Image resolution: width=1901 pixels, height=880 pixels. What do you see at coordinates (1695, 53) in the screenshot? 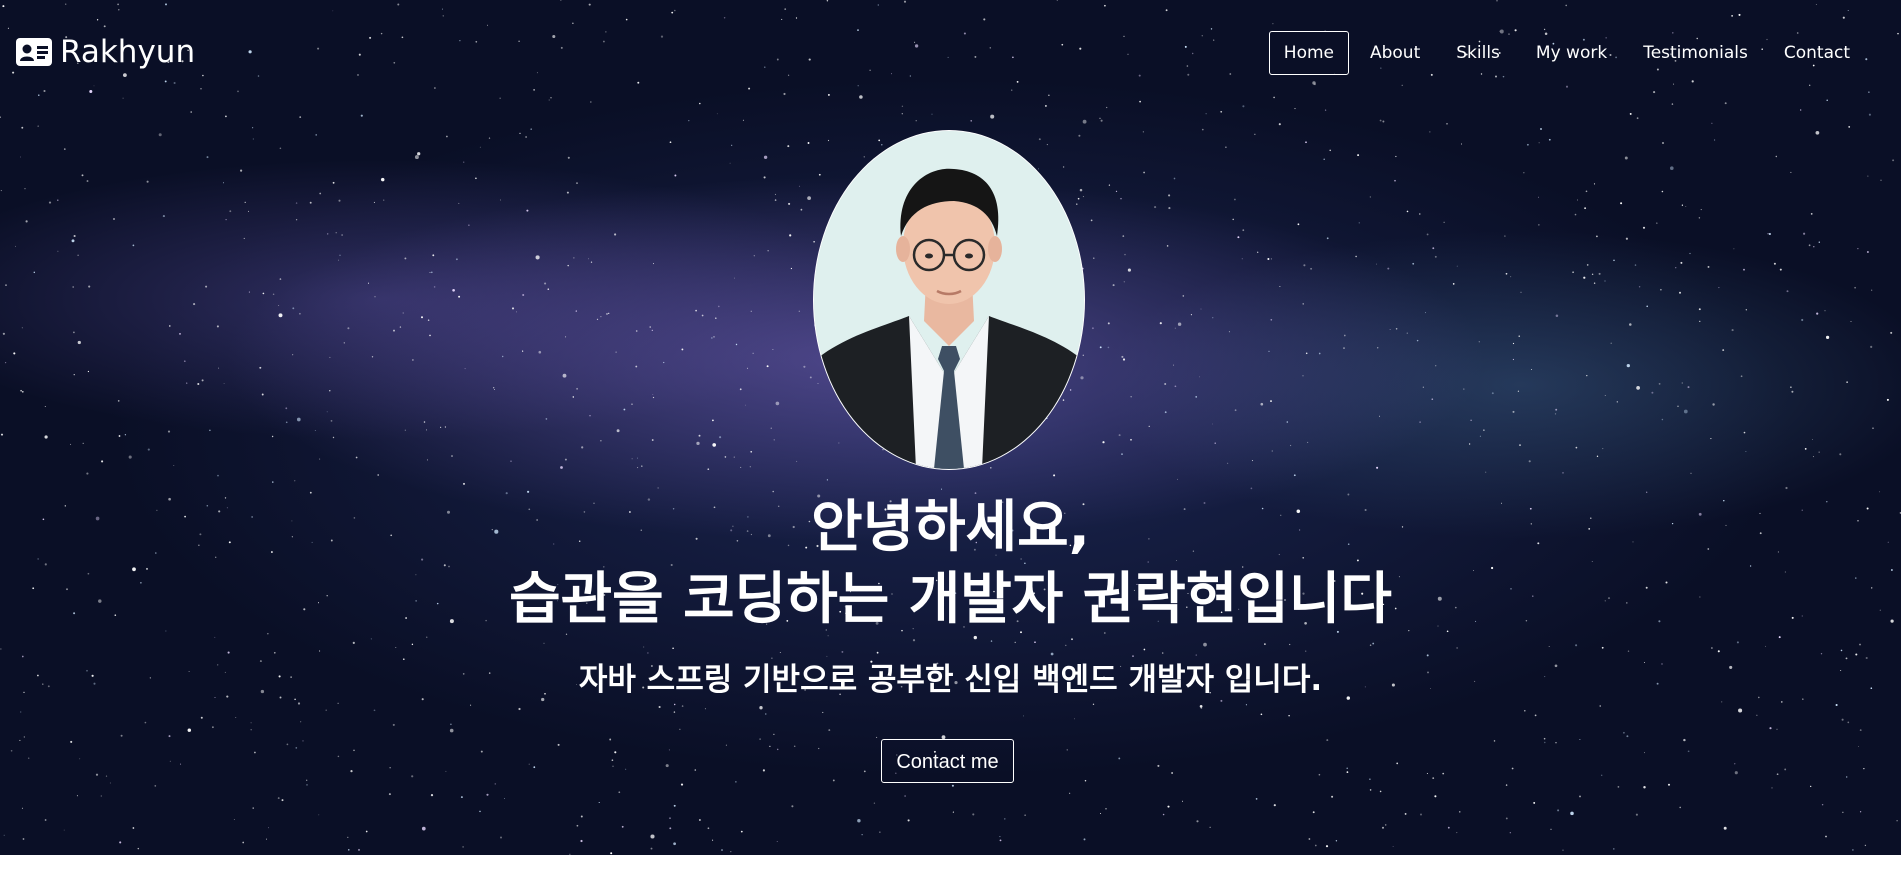
I see `nav-item-testimonials: Testimonials` at bounding box center [1695, 53].